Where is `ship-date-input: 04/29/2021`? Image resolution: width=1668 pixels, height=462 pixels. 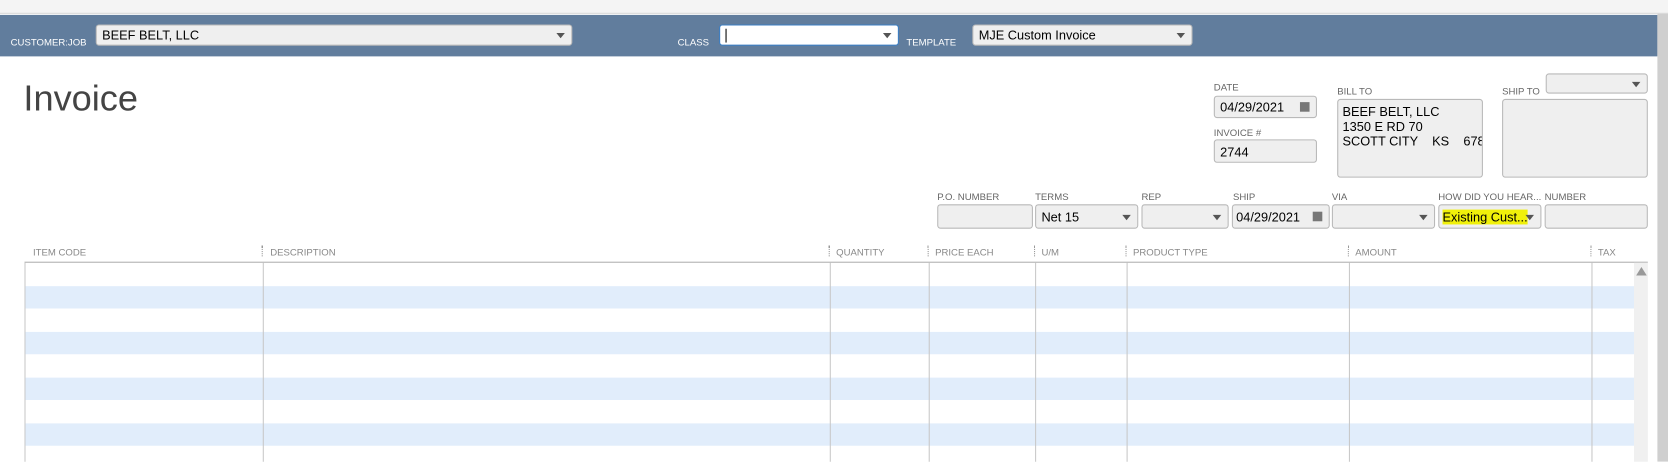 ship-date-input: 04/29/2021 is located at coordinates (1280, 216).